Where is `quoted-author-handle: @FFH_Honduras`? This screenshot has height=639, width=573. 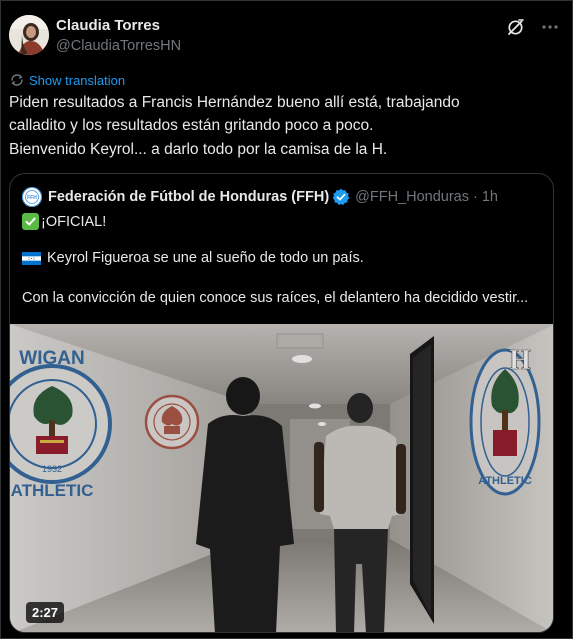
quoted-author-handle: @FFH_Honduras is located at coordinates (412, 197).